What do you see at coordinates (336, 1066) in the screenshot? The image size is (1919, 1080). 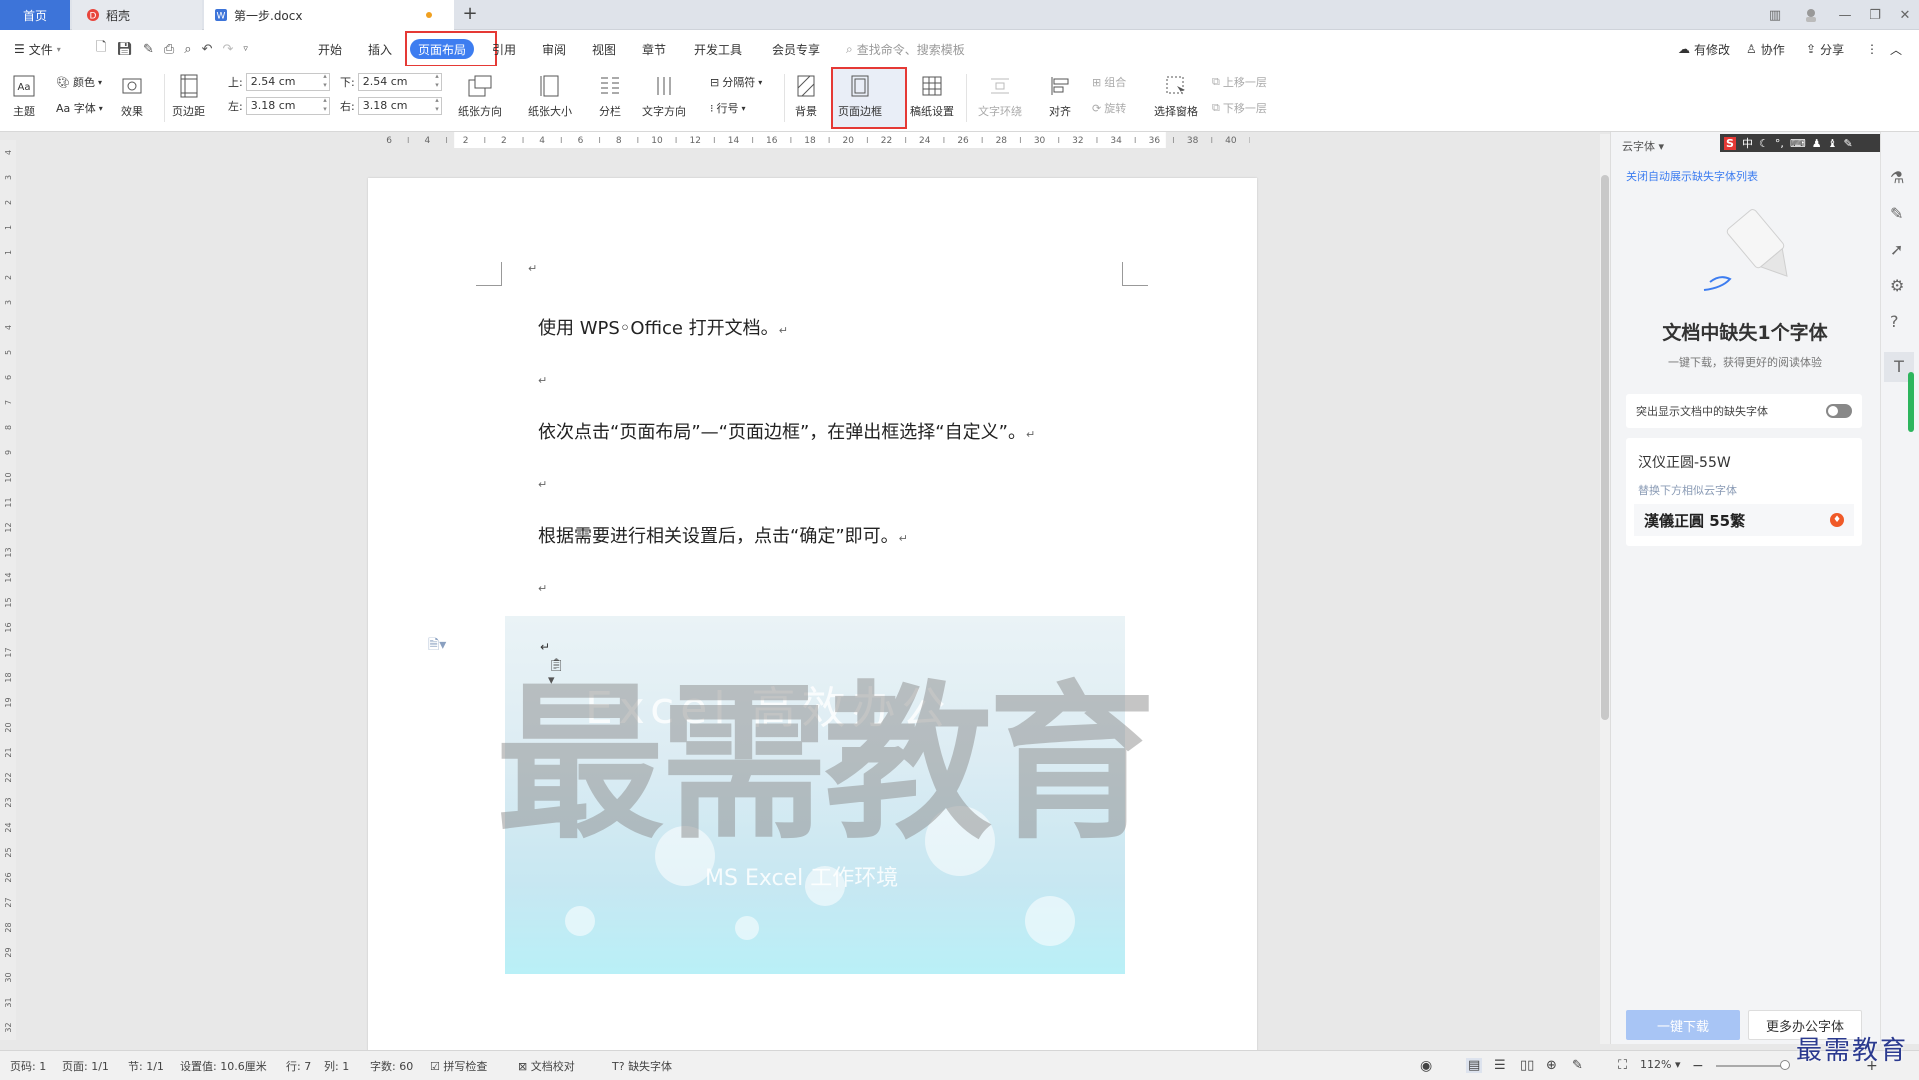 I see `status-column: 列: 1` at bounding box center [336, 1066].